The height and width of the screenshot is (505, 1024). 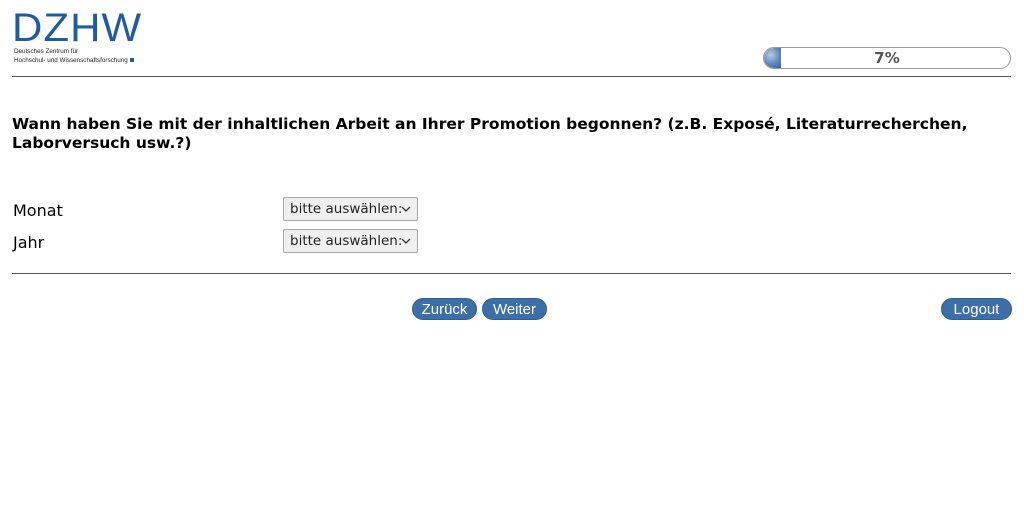 I want to click on next-button: Weiter, so click(x=514, y=309).